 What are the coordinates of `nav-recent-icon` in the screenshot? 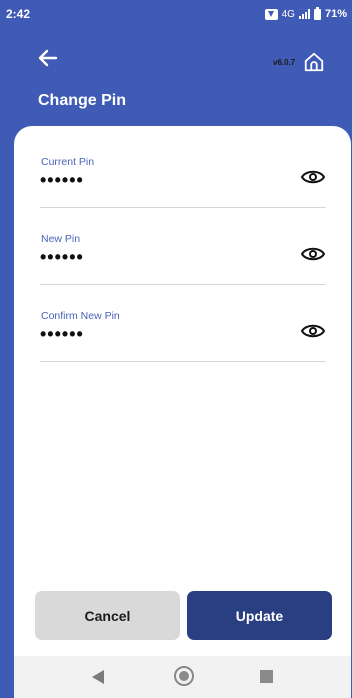 It's located at (266, 676).